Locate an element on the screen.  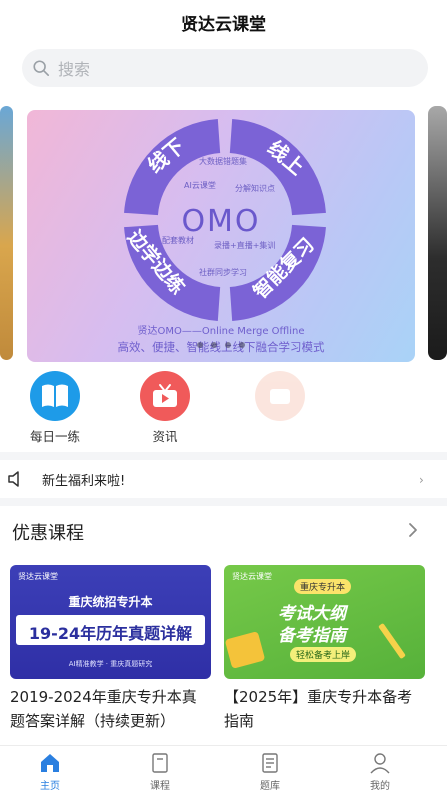
tab-label: 题库 is located at coordinates (270, 786).